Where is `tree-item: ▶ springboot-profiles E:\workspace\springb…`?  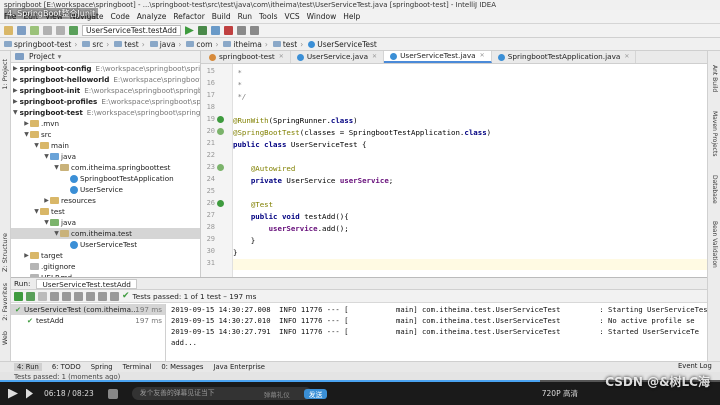
tree-item: ▶ springboot-profiles E:\workspace\springb… is located at coordinates (105, 101).